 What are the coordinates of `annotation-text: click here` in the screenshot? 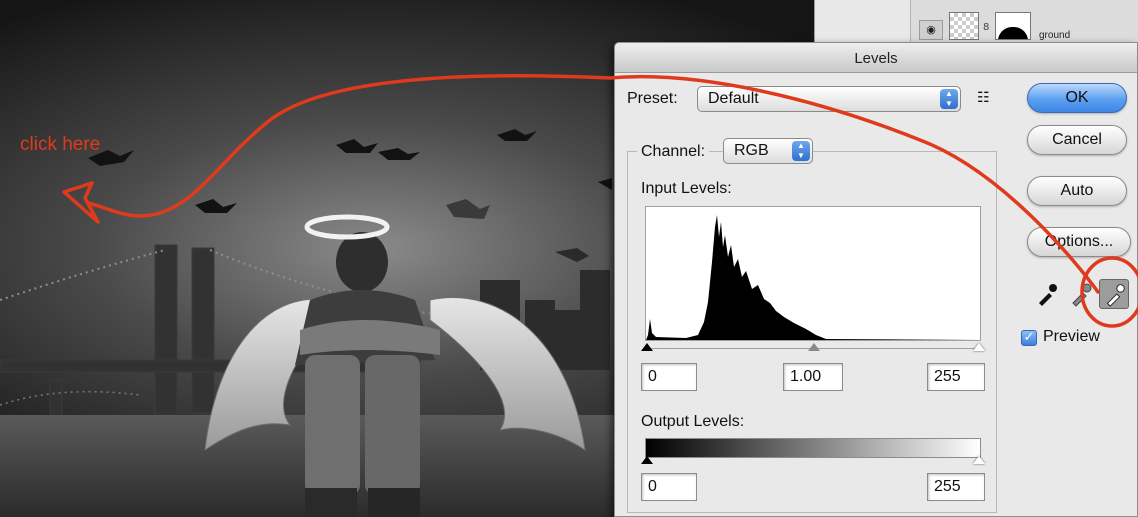 It's located at (60, 144).